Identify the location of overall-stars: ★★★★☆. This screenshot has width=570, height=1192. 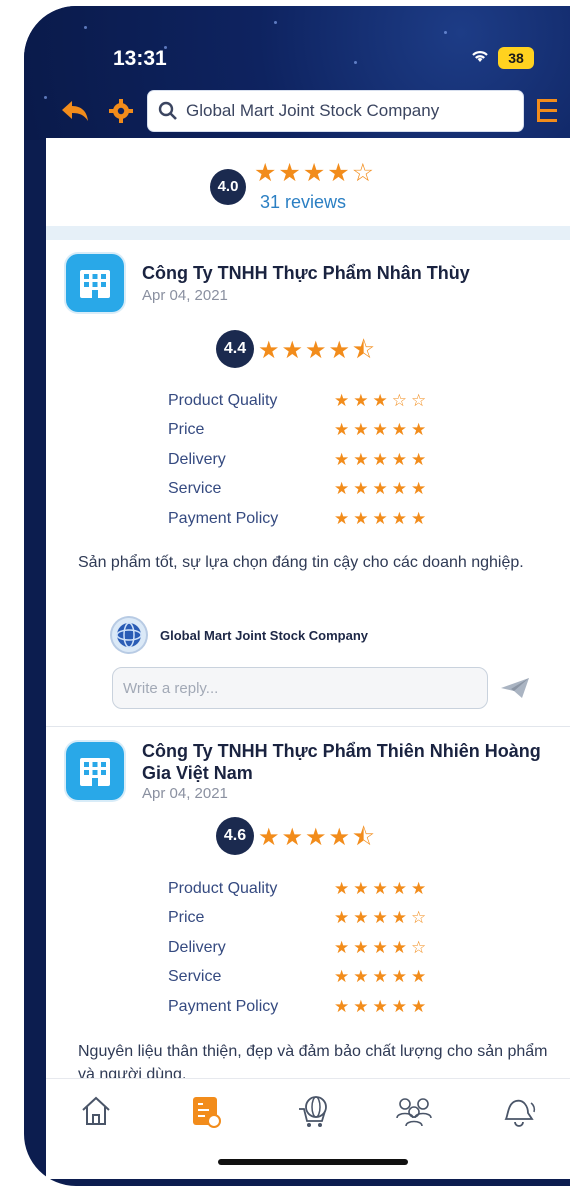
(315, 173).